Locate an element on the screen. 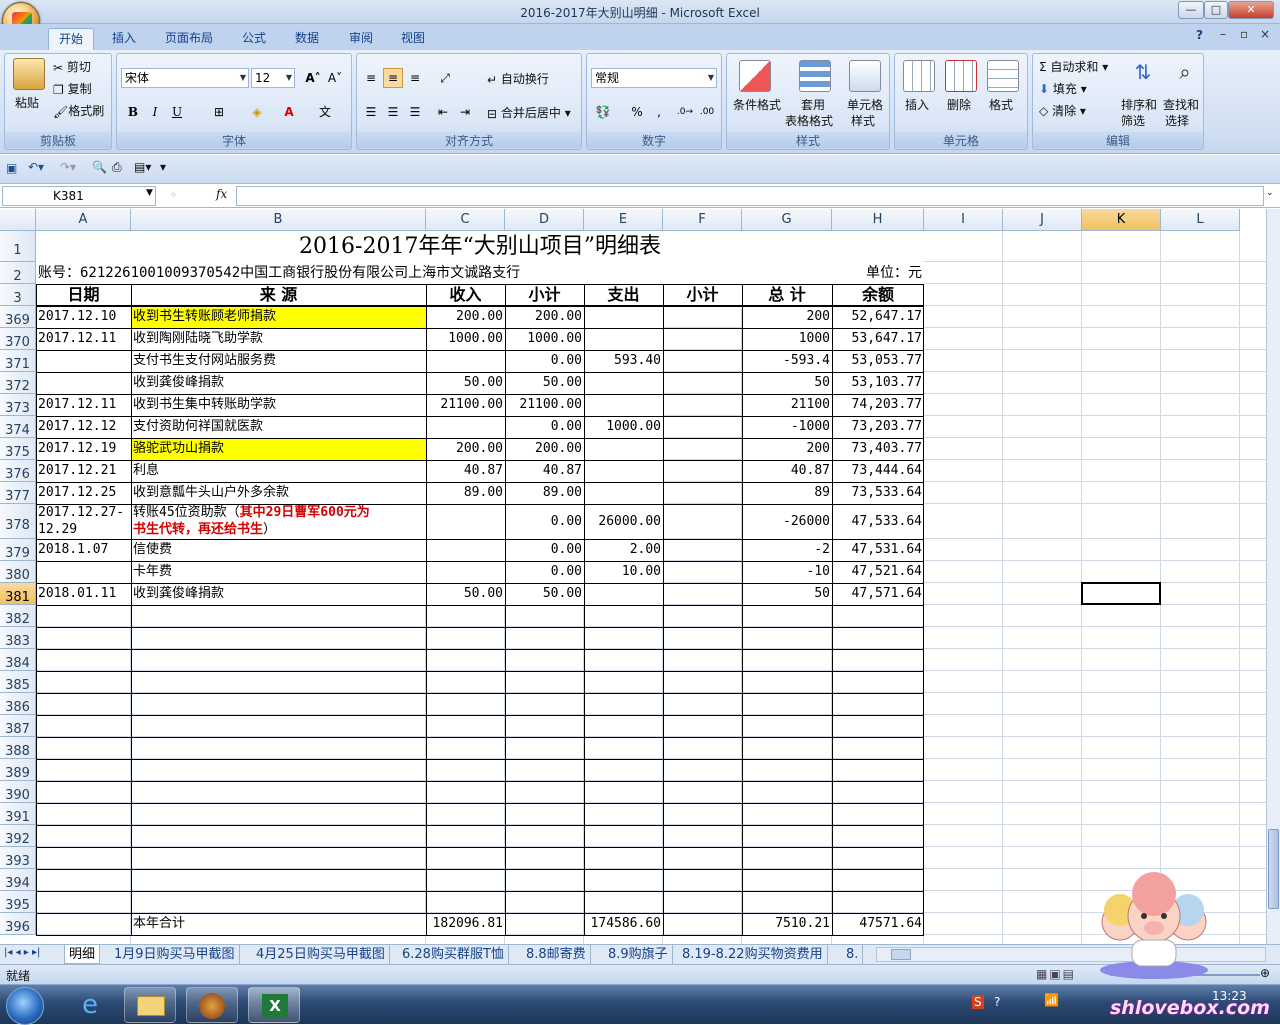 This screenshot has width=1280, height=1025. tab-view: 视图 is located at coordinates (413, 39).